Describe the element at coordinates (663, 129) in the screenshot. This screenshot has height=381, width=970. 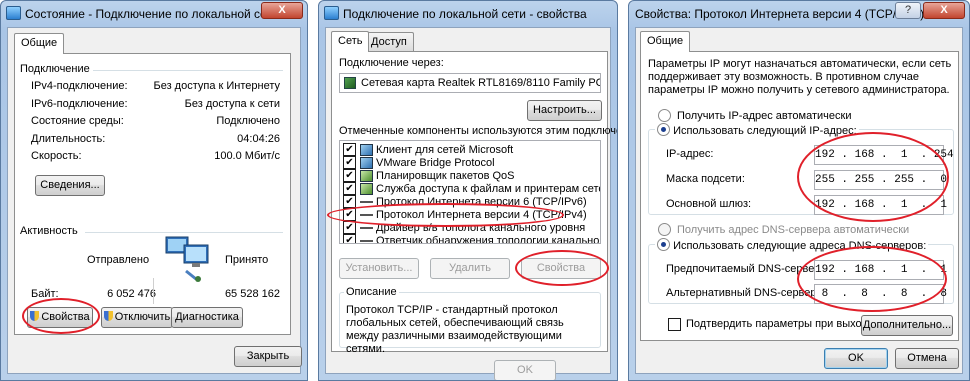
I see `manual-ip-radio` at that location.